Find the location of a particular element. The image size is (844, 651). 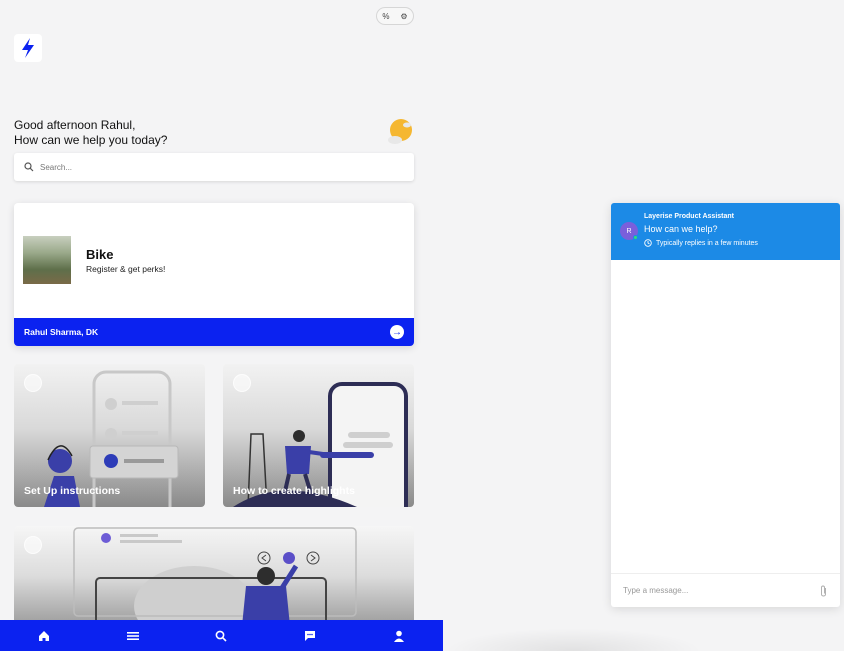

online-status-dot is located at coordinates (635, 237).